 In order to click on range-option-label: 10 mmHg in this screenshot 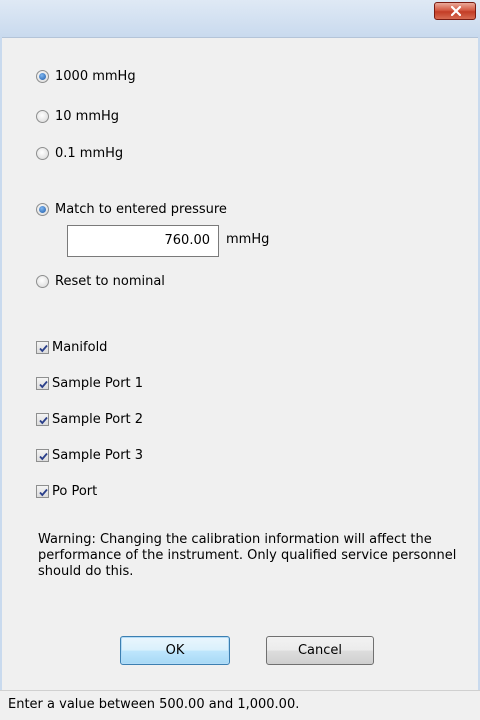, I will do `click(87, 116)`.